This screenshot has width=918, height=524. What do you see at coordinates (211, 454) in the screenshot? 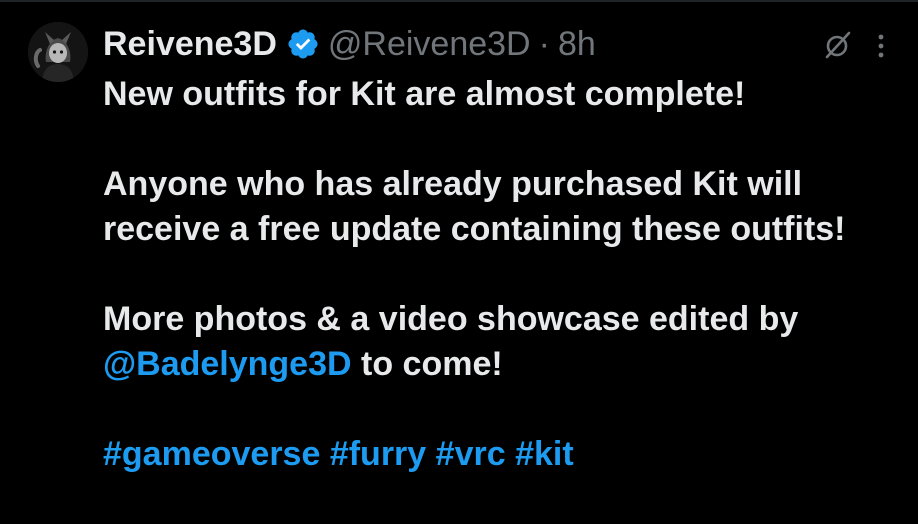
I see `hashtag-link: #gameoverse` at bounding box center [211, 454].